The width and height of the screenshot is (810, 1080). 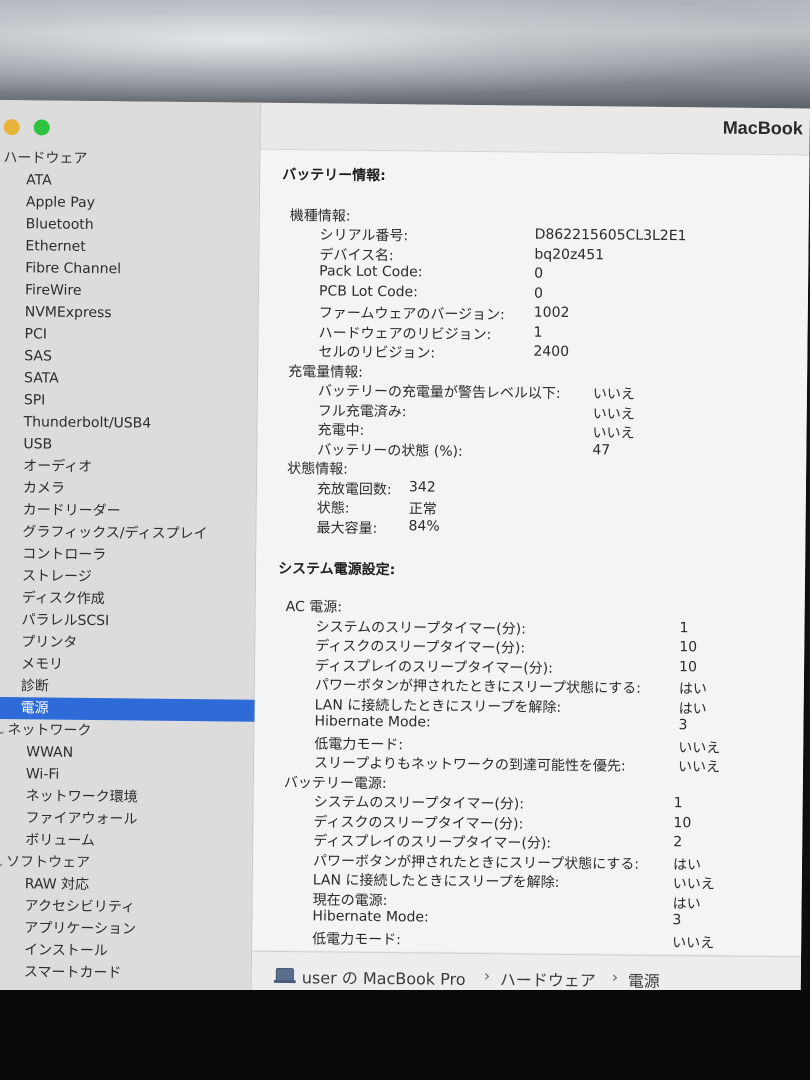 I want to click on sidebar-item: アプリケーション, so click(x=125, y=929).